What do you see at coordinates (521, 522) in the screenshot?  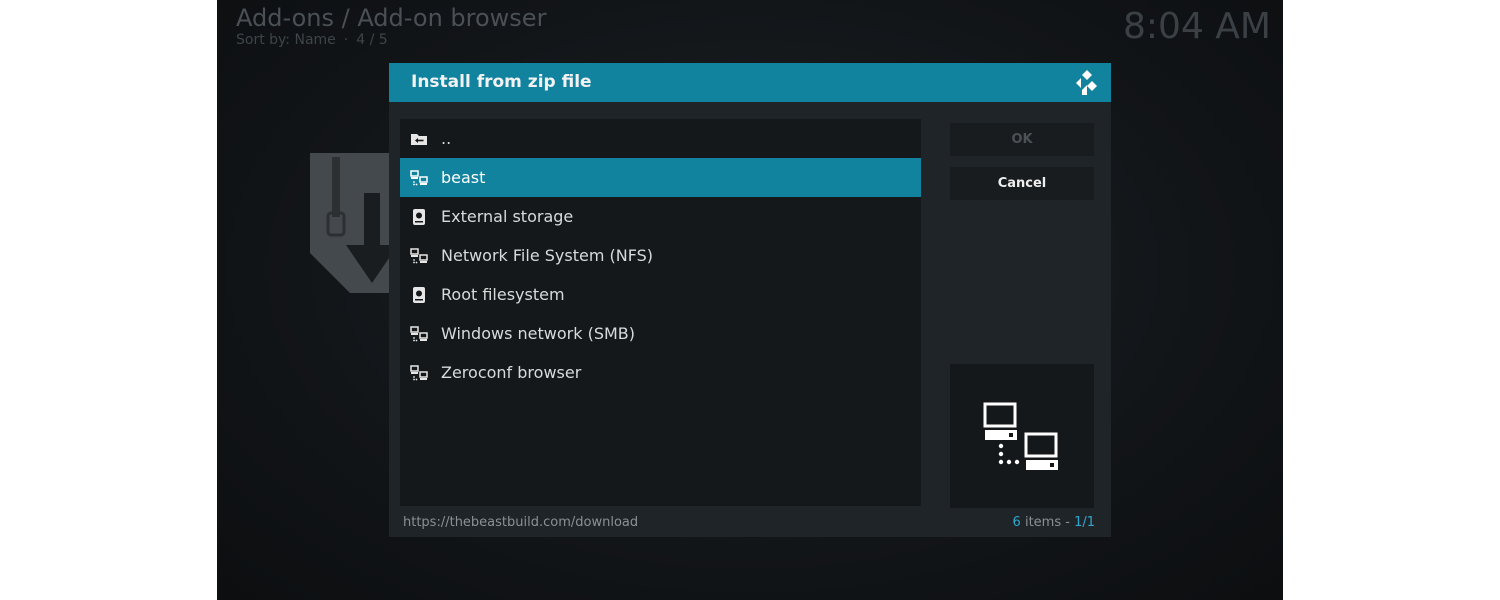 I see `current-path: https://thebeastbuild.com/download` at bounding box center [521, 522].